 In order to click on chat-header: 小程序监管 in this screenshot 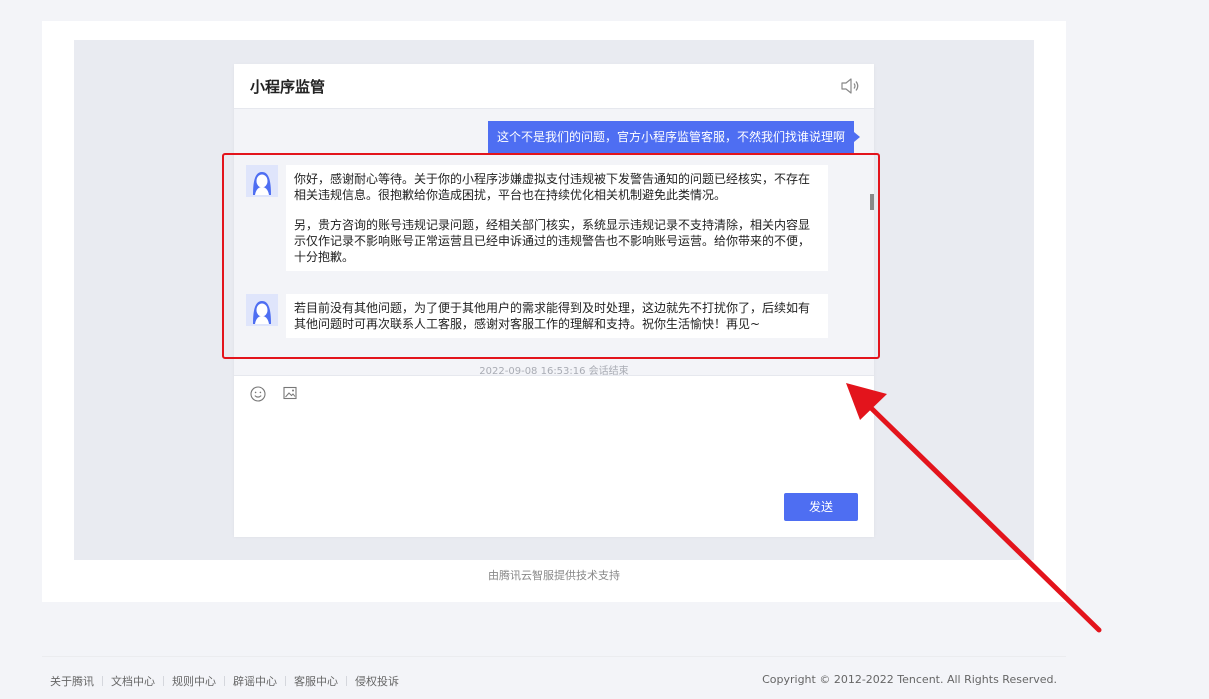, I will do `click(554, 86)`.